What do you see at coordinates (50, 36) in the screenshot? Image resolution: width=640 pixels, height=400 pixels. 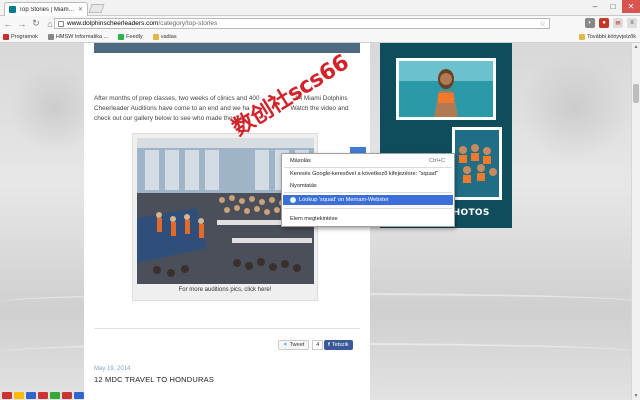 I see `page-icon` at bounding box center [50, 36].